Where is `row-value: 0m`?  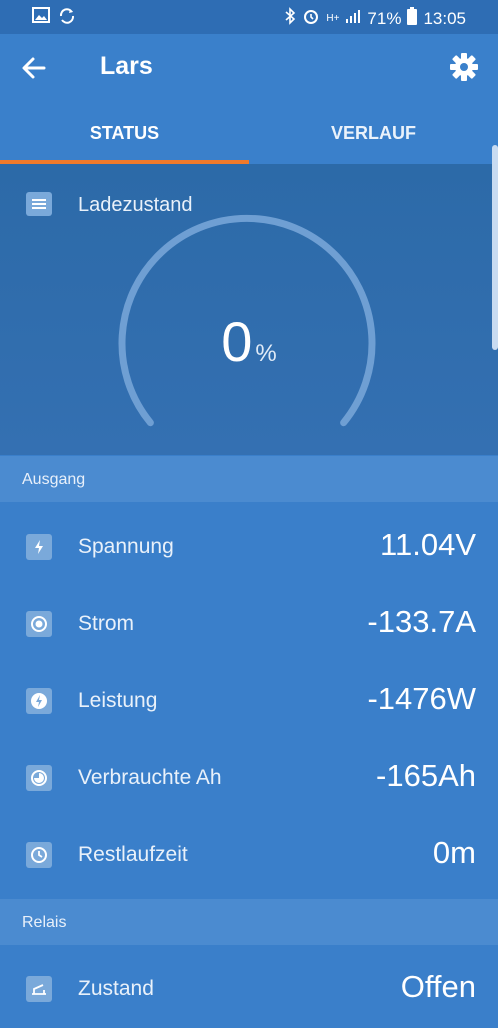 row-value: 0m is located at coordinates (454, 852).